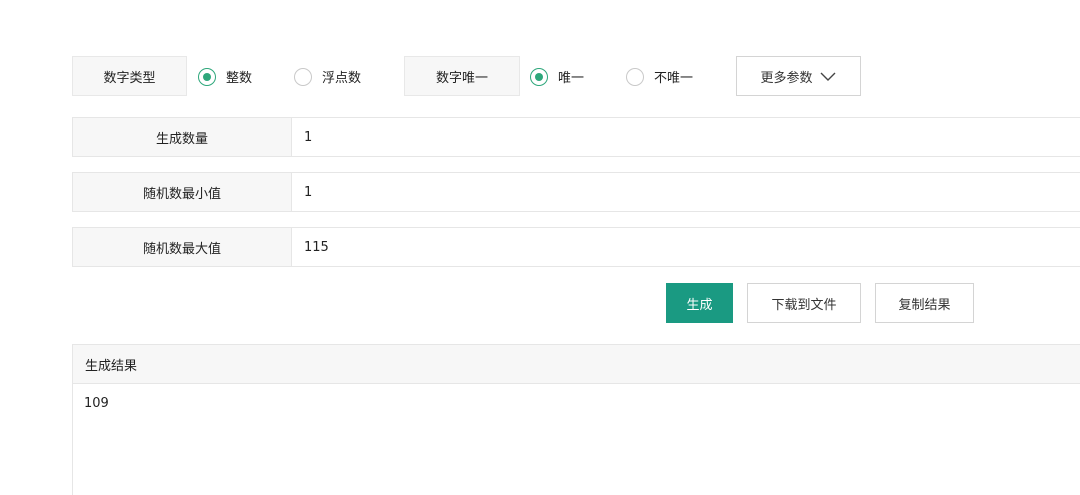 This screenshot has height=495, width=1080. I want to click on chevron-down-icon, so click(827, 76).